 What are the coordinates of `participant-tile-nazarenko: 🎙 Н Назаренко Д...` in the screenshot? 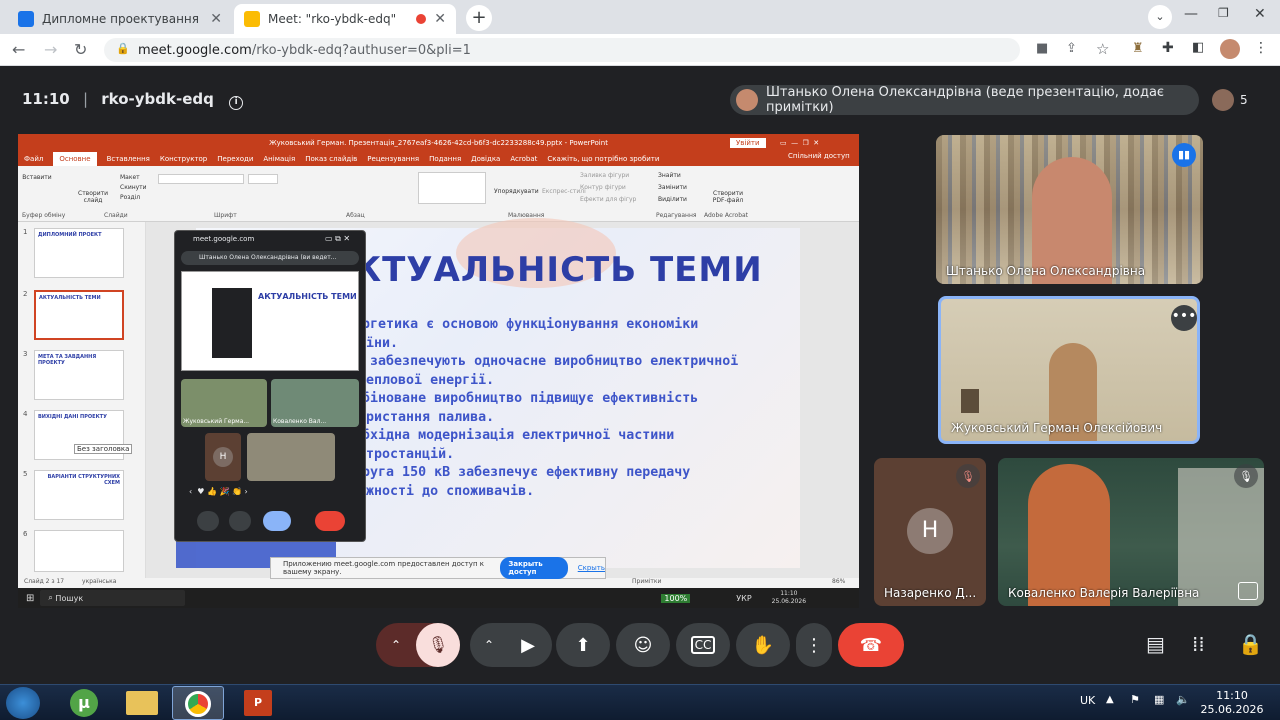 It's located at (930, 532).